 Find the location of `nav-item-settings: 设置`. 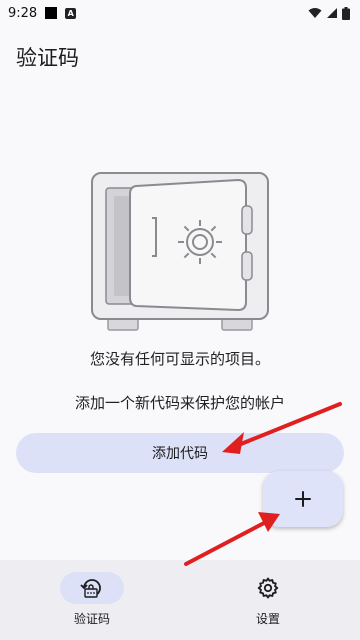

nav-item-settings: 设置 is located at coordinates (268, 602).